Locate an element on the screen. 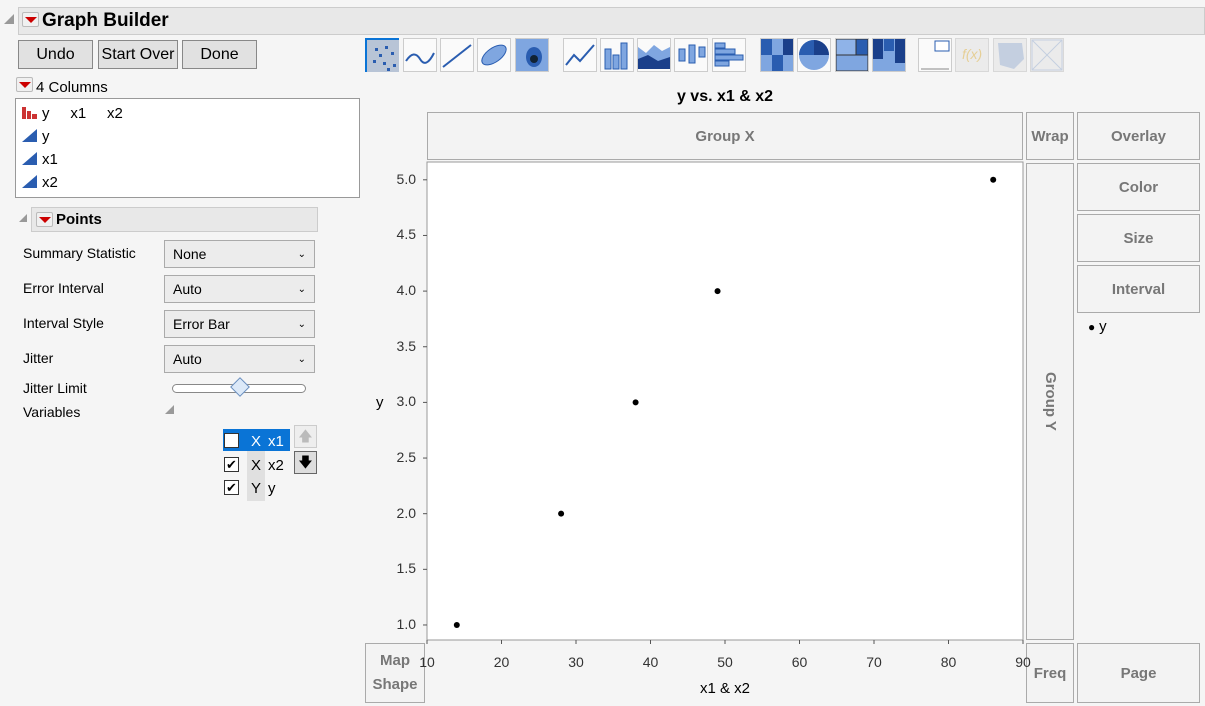 Image resolution: width=1205 pixels, height=706 pixels. x-tick-label: 80 is located at coordinates (948, 662).